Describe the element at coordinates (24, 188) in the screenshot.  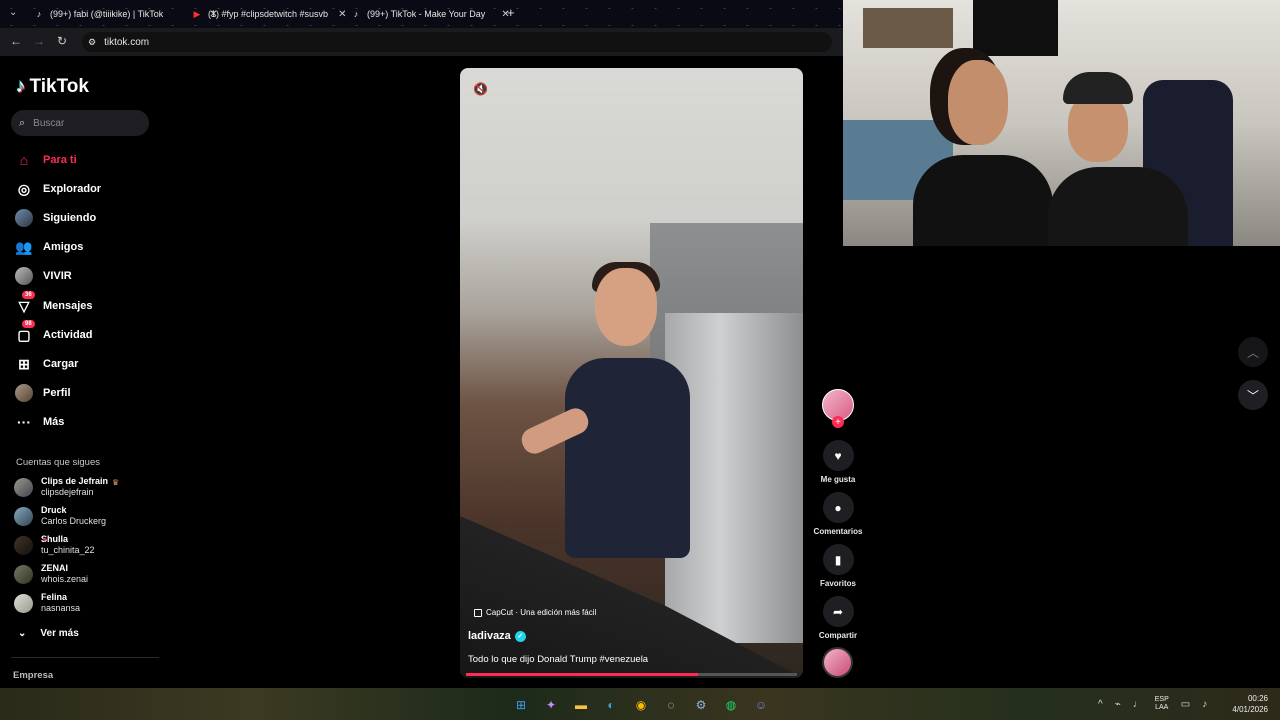
I see `compass-icon: ◎` at that location.